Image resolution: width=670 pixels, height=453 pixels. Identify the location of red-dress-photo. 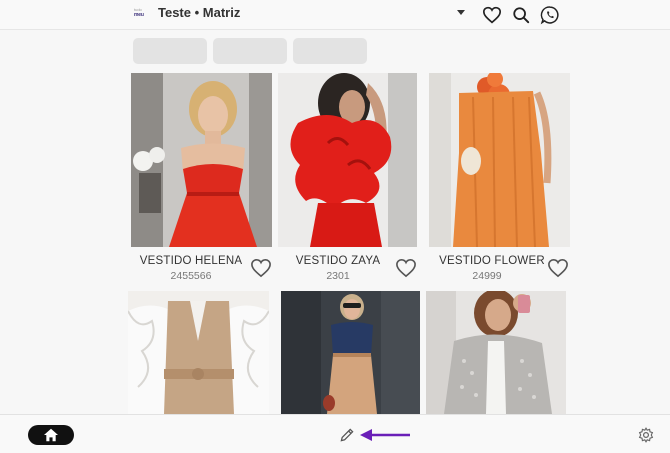
(201, 160).